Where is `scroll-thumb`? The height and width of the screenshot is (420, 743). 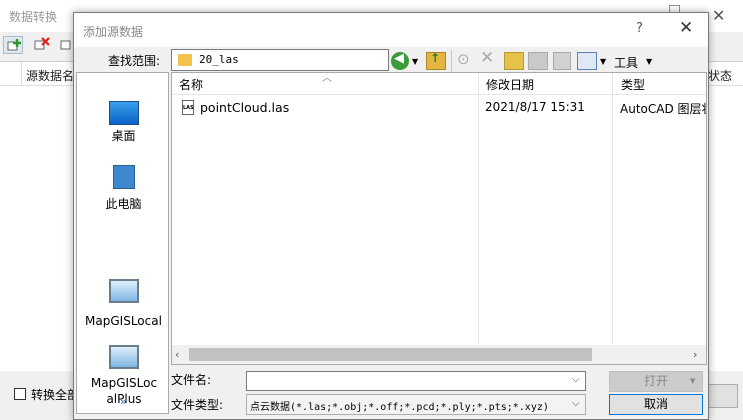 scroll-thumb is located at coordinates (390, 354).